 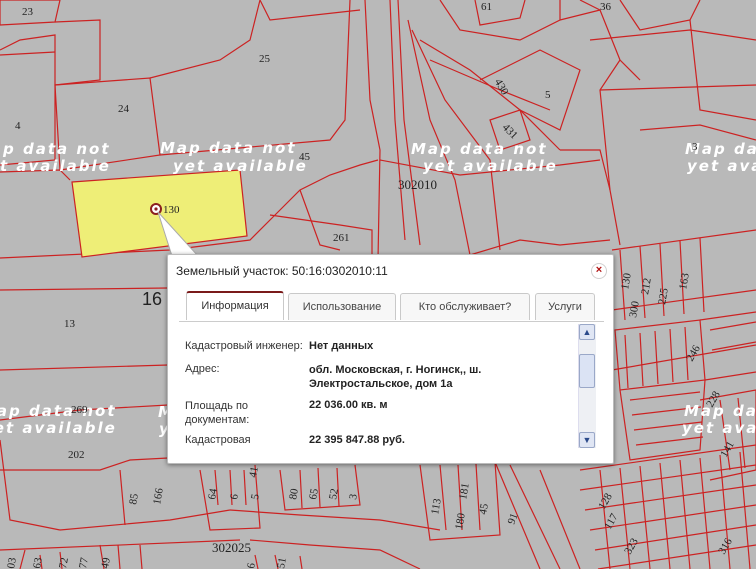 What do you see at coordinates (171, 210) in the screenshot?
I see `svg-text: 130` at bounding box center [171, 210].